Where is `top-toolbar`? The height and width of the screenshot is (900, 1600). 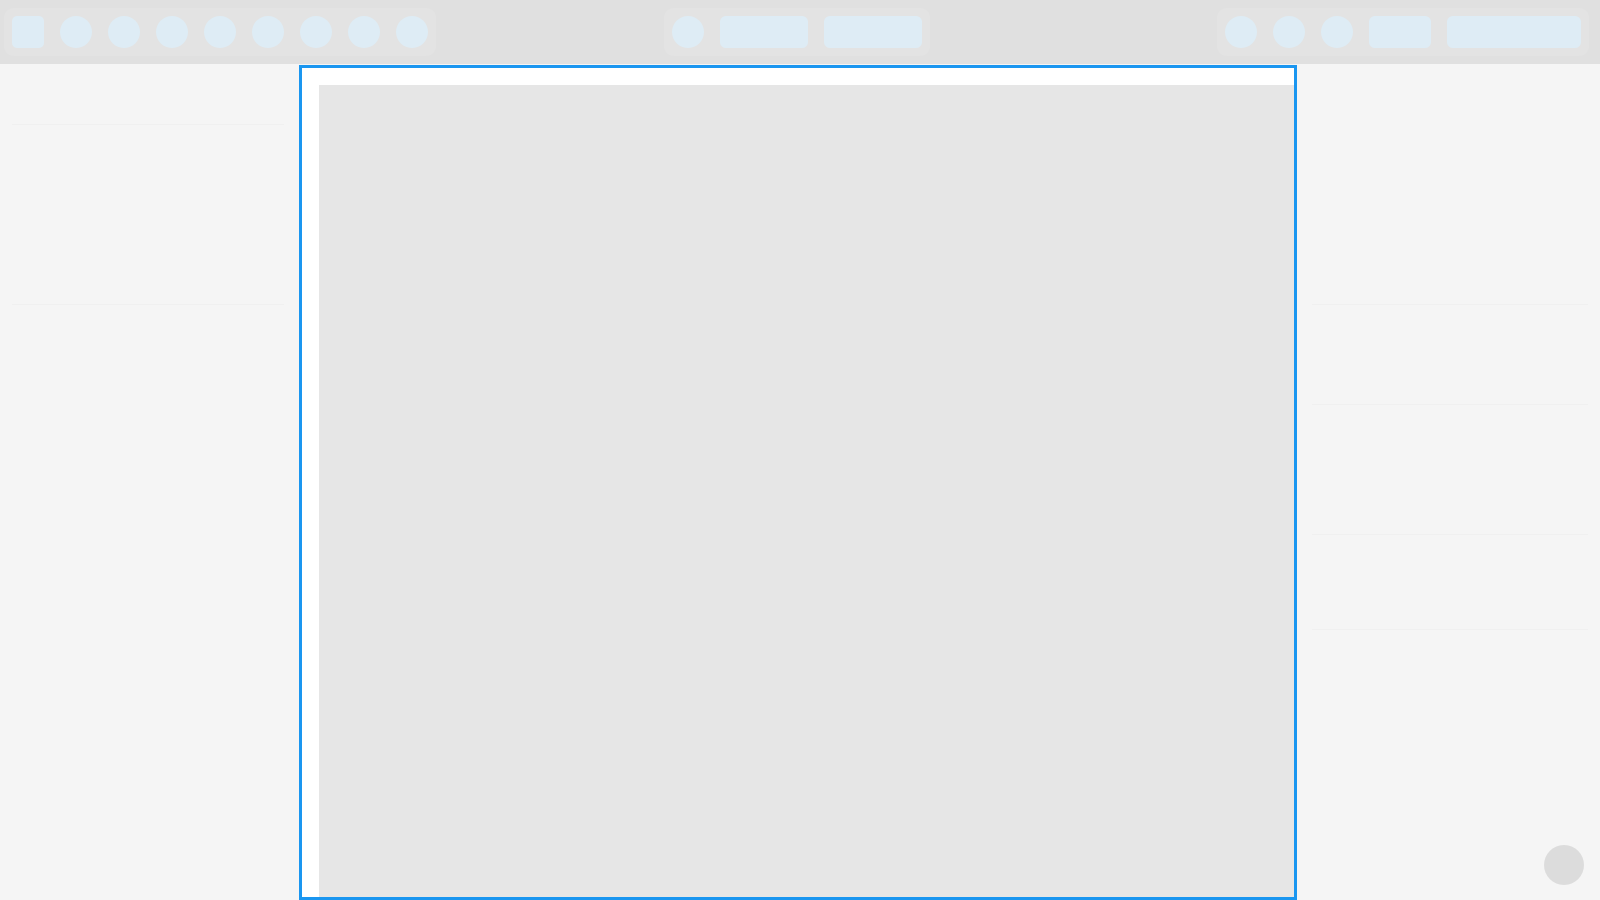 top-toolbar is located at coordinates (800, 32).